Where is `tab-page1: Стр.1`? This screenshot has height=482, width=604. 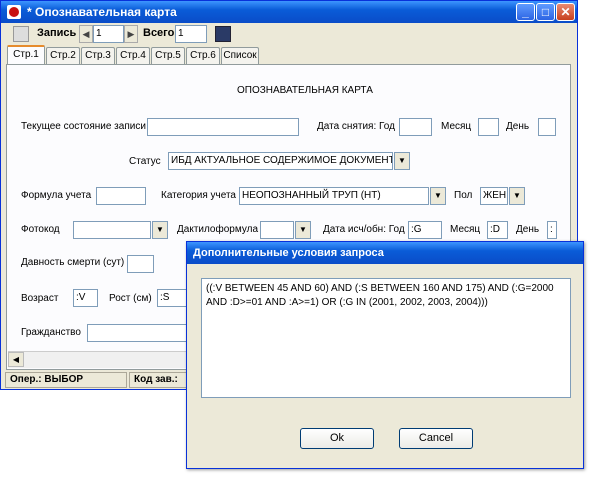
tab-page1: Стр.1 is located at coordinates (26, 55).